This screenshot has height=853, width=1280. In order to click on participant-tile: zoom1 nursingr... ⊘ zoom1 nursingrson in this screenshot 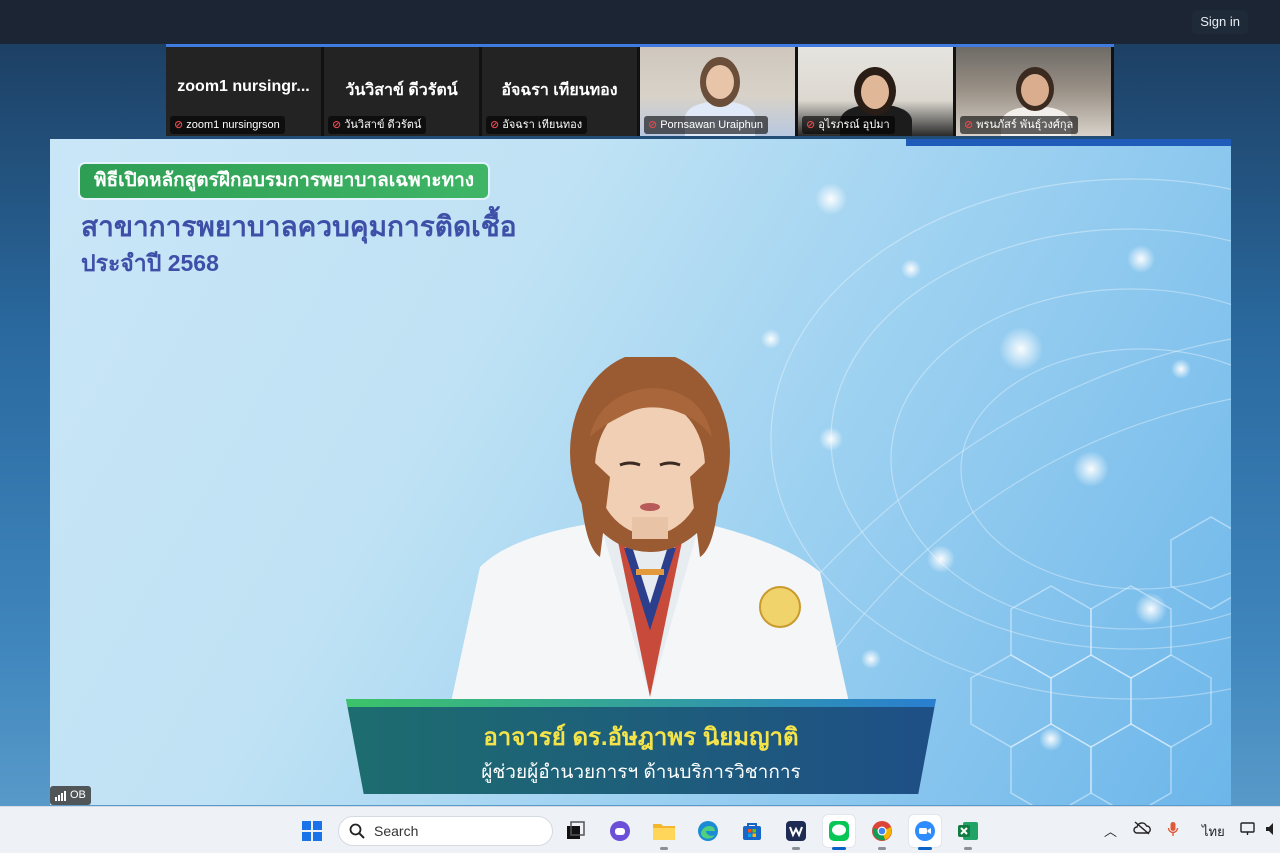, I will do `click(243, 91)`.